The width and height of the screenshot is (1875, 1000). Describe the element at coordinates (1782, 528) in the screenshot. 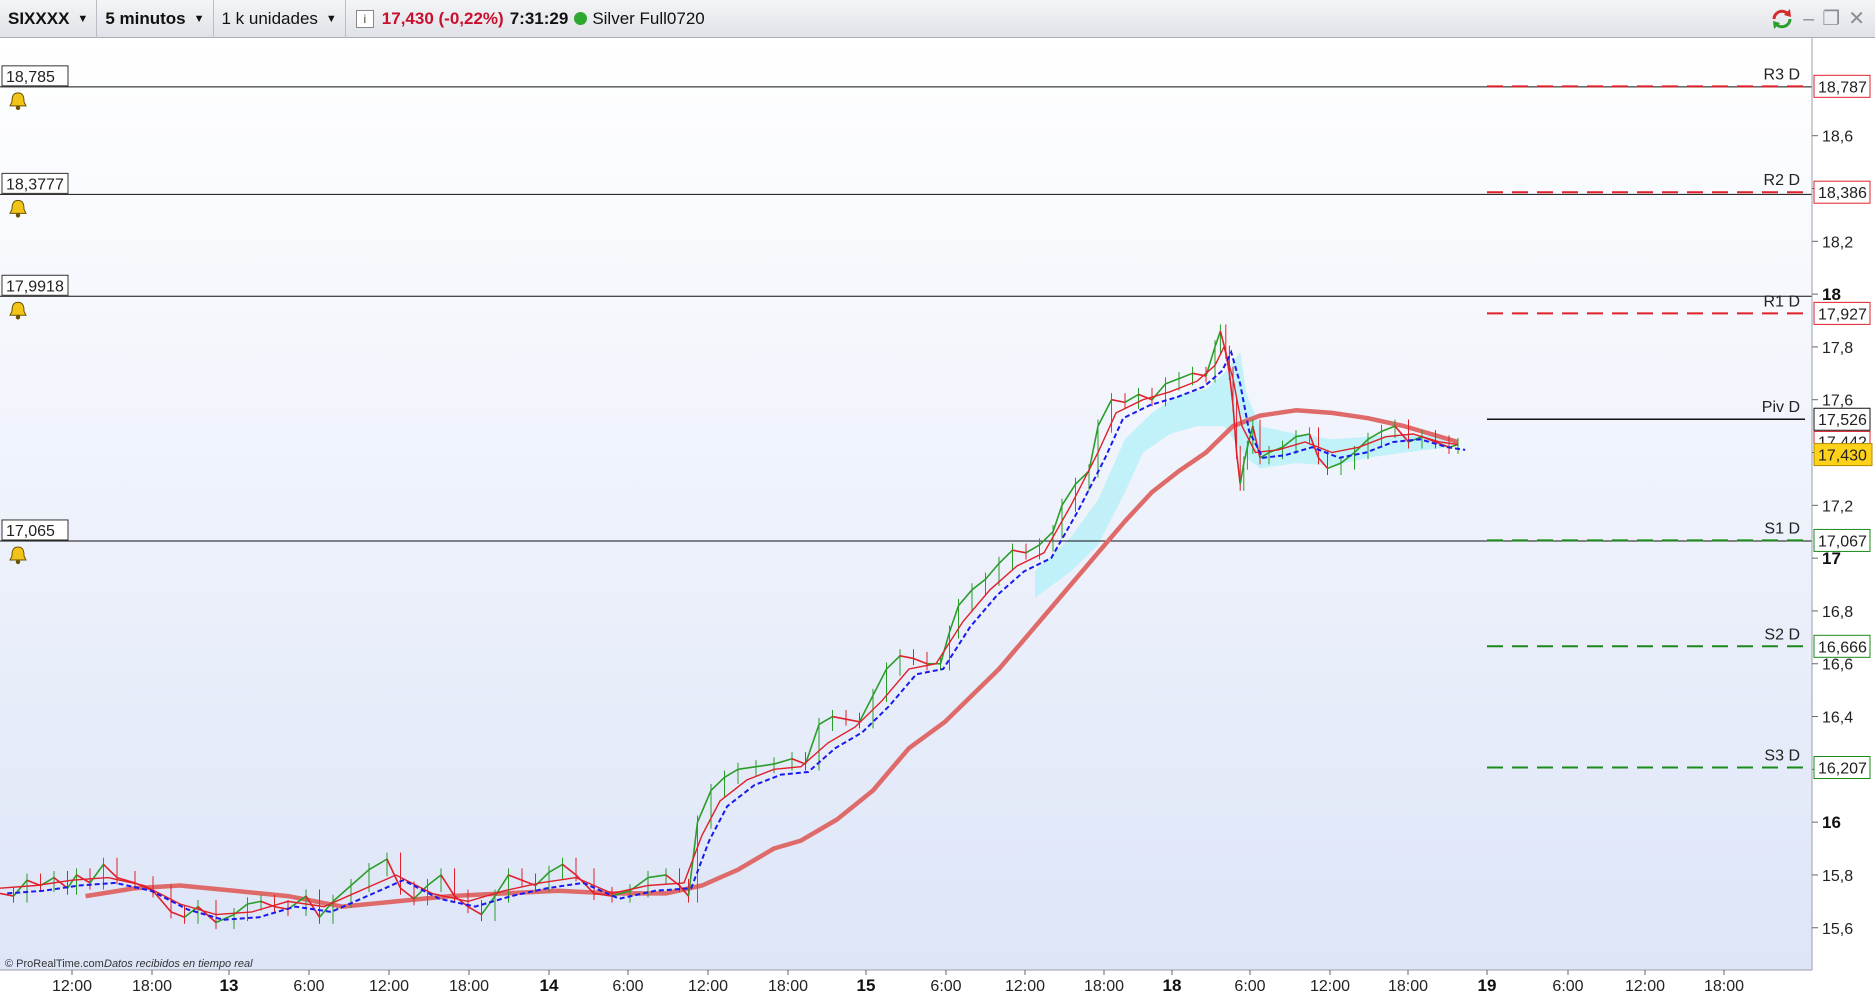

I see `pivot-name: S1 D` at that location.